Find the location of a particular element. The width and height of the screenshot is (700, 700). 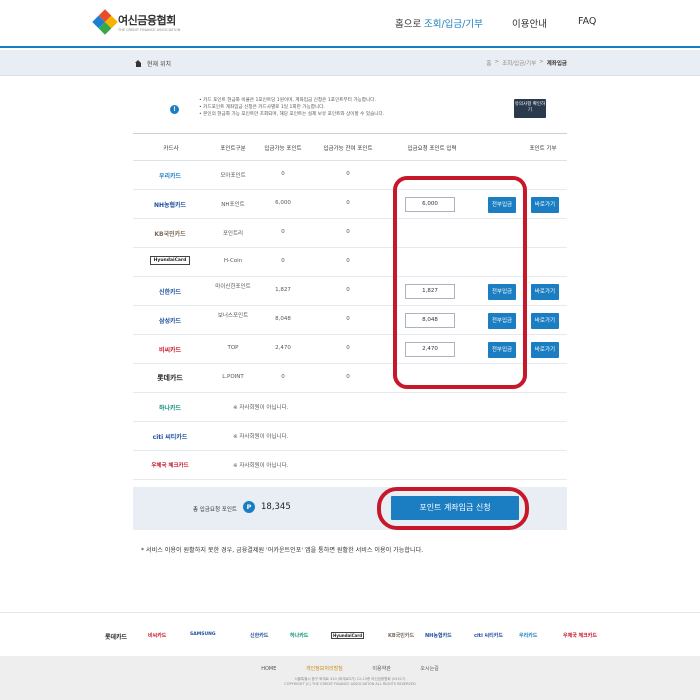

card-logo-citi: citi 씨티카드 is located at coordinates (170, 437).